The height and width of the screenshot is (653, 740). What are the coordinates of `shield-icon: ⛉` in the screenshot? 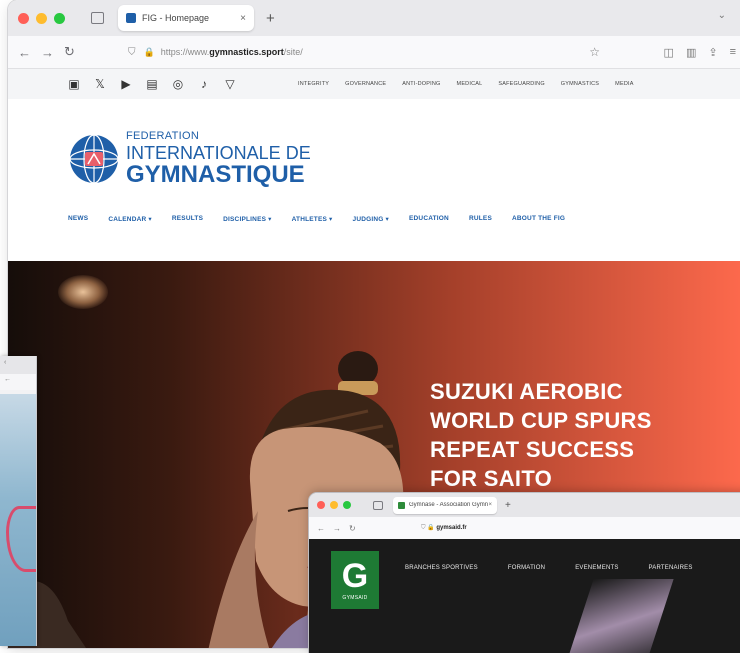 It's located at (132, 52).